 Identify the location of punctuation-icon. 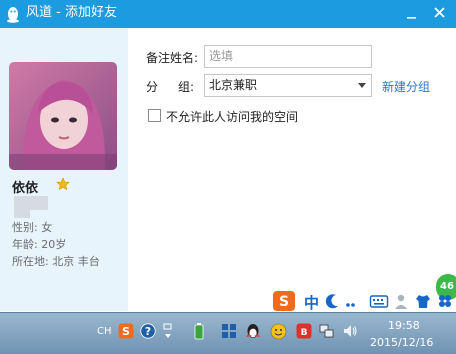
(350, 301).